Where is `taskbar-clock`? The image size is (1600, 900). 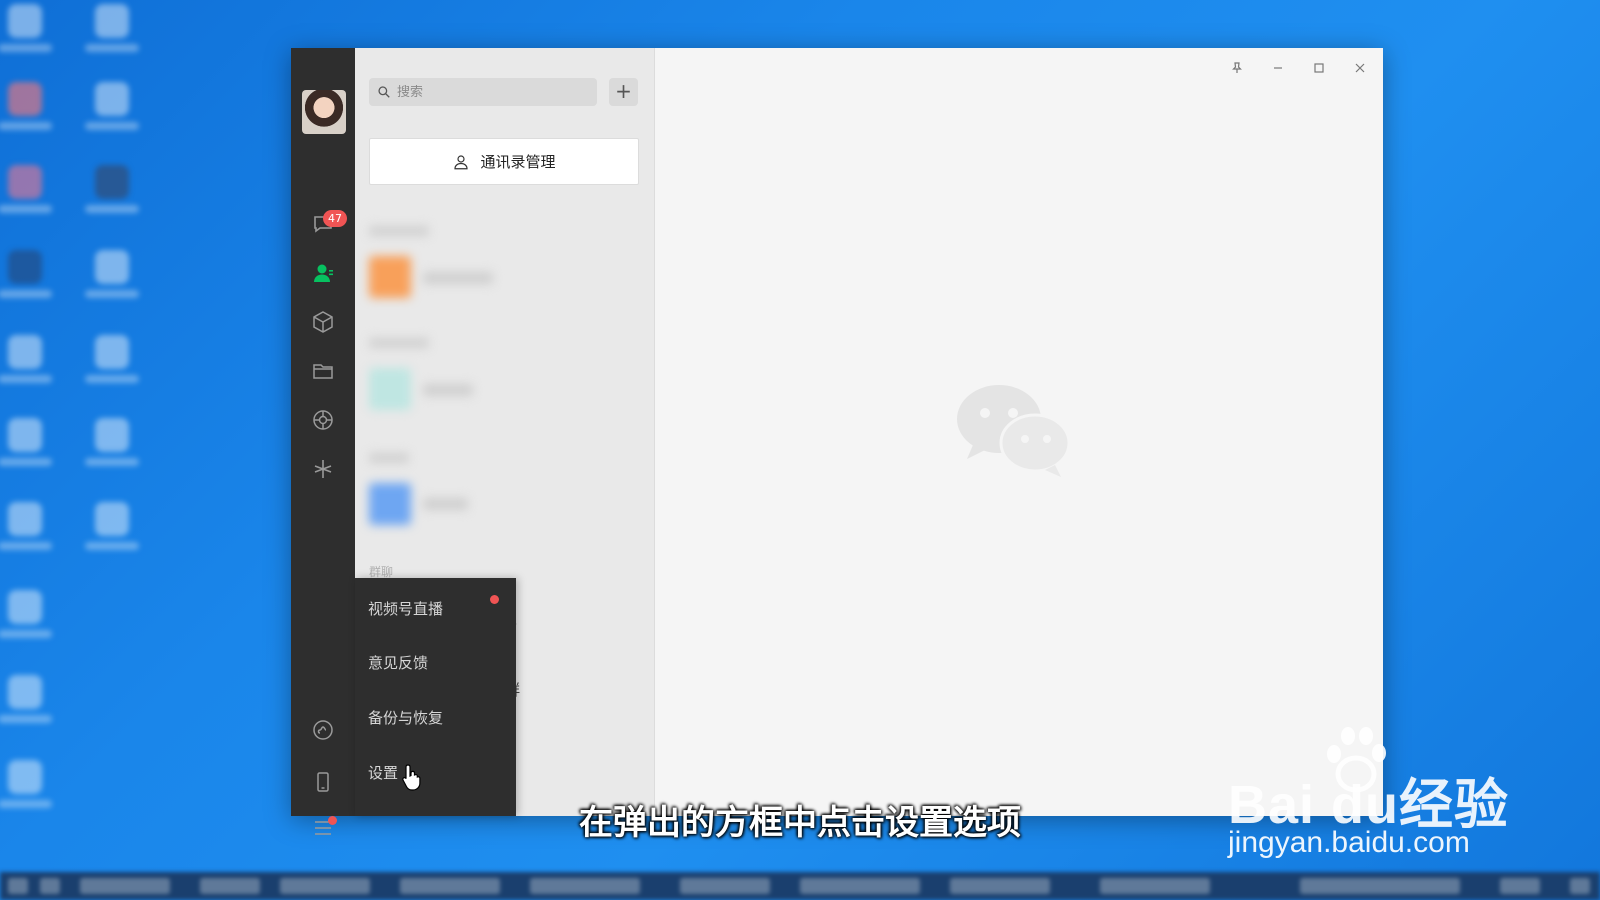
taskbar-clock is located at coordinates (1520, 886).